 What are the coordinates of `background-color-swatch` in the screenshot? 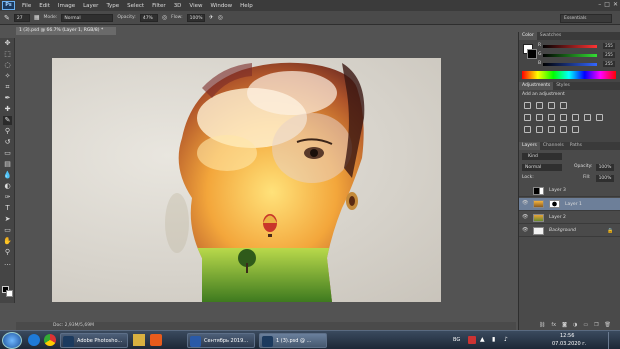 It's located at (9, 293).